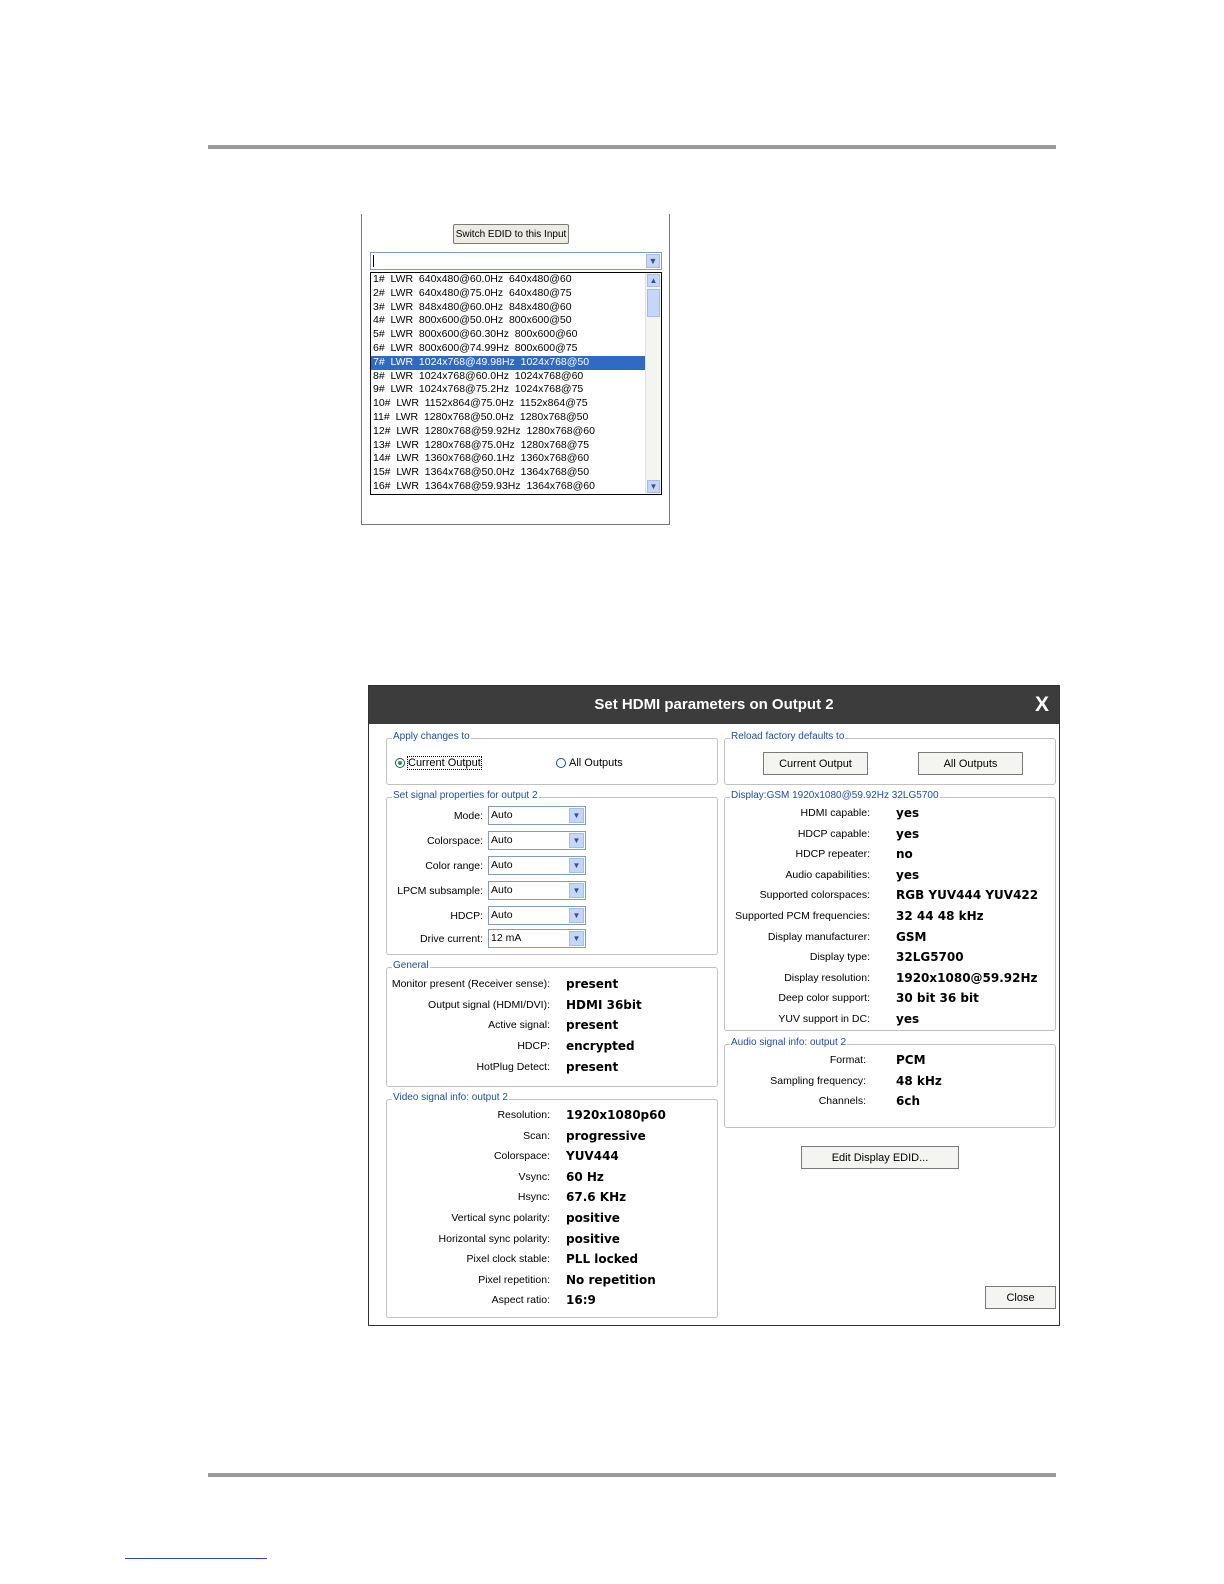  I want to click on info-value: 1920x1080@59.92Hz, so click(967, 977).